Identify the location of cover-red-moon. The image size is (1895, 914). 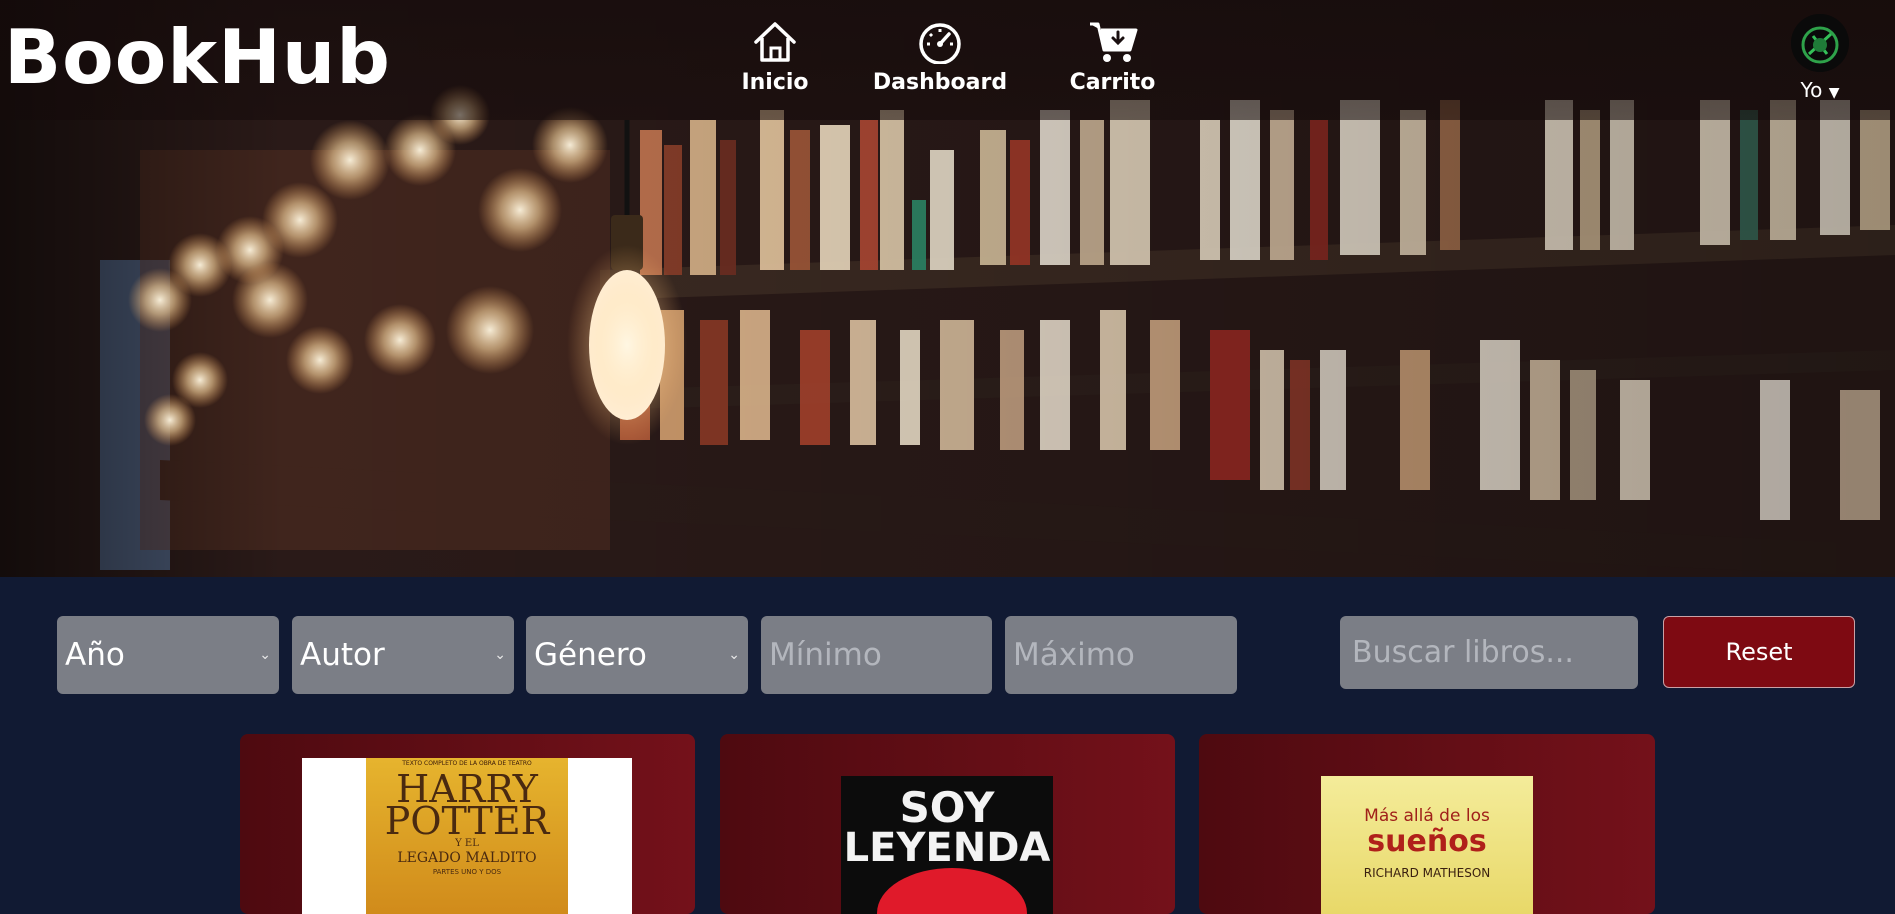
(952, 891).